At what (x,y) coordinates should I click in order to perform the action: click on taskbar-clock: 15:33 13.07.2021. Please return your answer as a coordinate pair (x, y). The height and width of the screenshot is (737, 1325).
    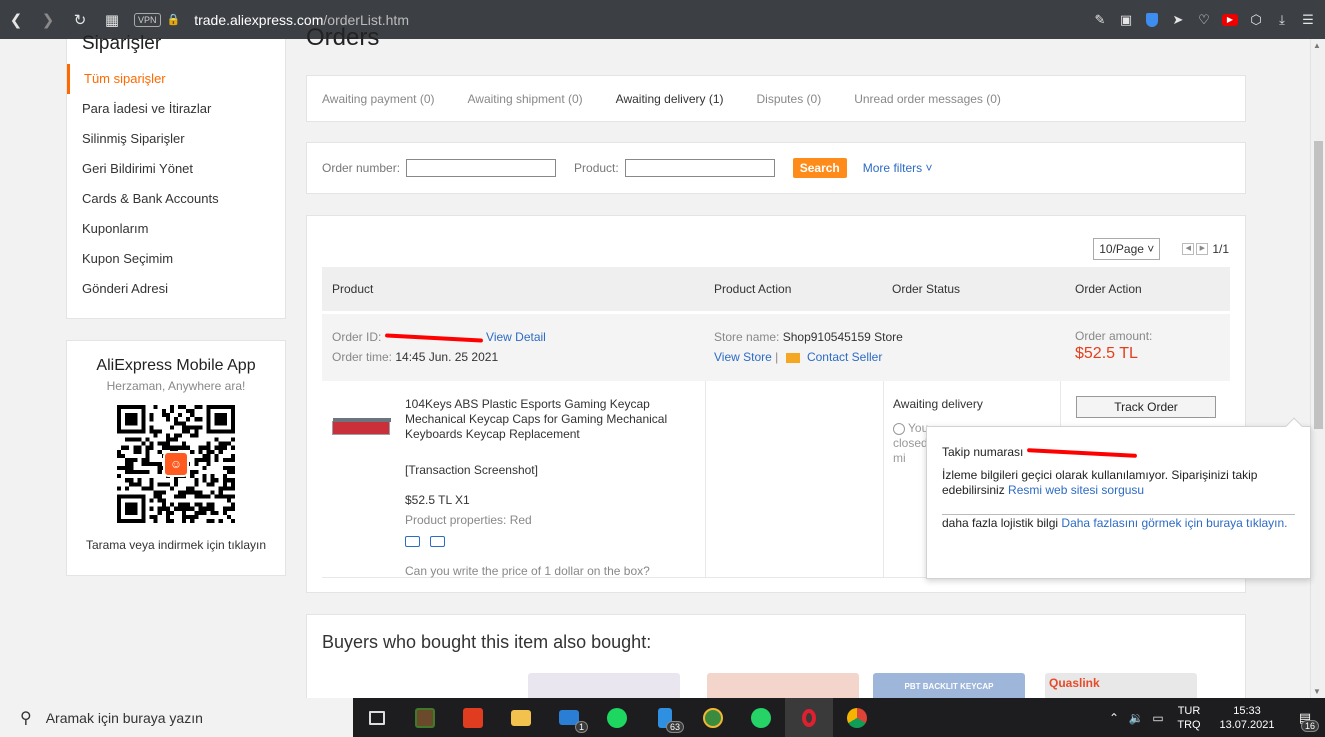
    Looking at the image, I should click on (1247, 718).